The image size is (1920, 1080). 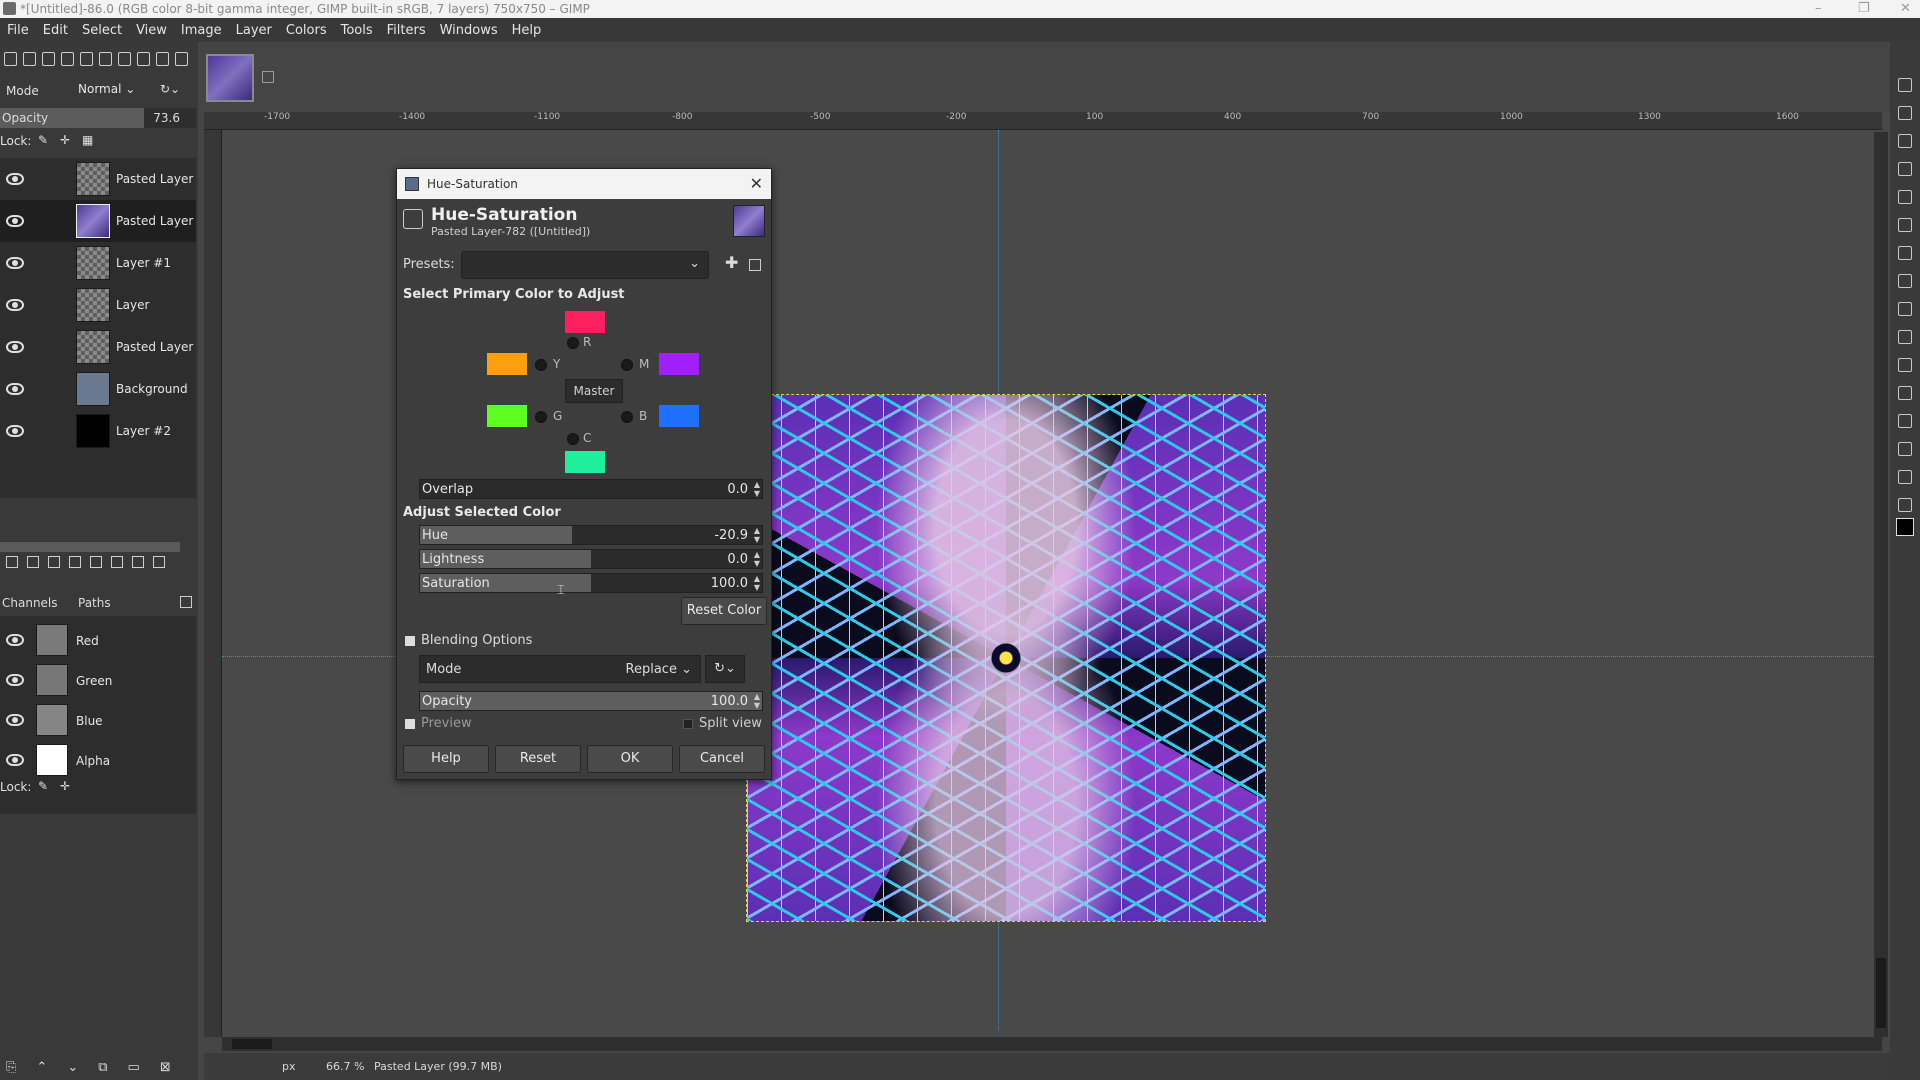 What do you see at coordinates (98, 118) in the screenshot?
I see `layer-opacity-slider: Opacity 73.6` at bounding box center [98, 118].